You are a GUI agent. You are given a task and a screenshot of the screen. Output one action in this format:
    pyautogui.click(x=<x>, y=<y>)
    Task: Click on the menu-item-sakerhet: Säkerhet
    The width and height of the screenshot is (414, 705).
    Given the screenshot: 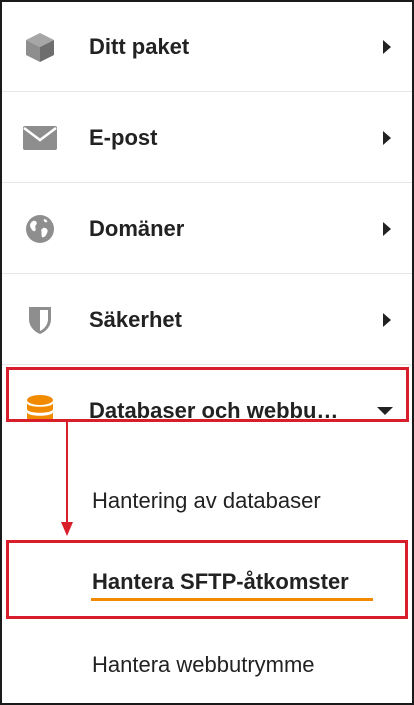 What is the action you would take?
    pyautogui.click(x=207, y=320)
    